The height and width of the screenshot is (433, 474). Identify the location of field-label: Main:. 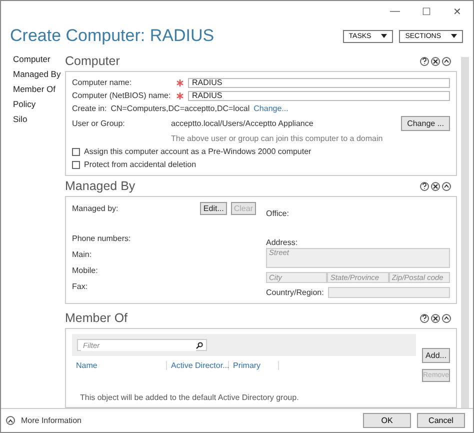
(82, 254).